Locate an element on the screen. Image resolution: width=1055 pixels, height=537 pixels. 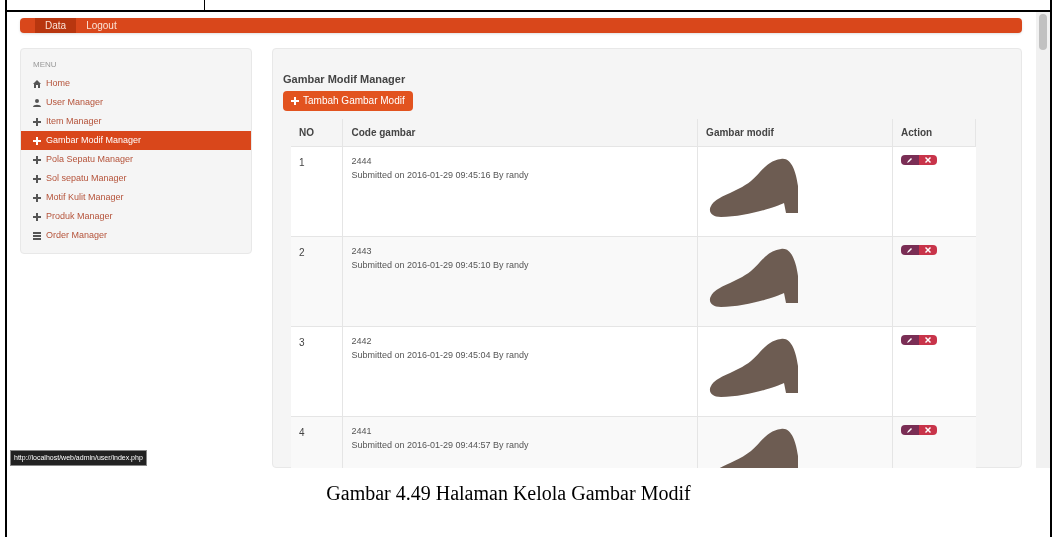
image-code: 2443 is located at coordinates (362, 251).